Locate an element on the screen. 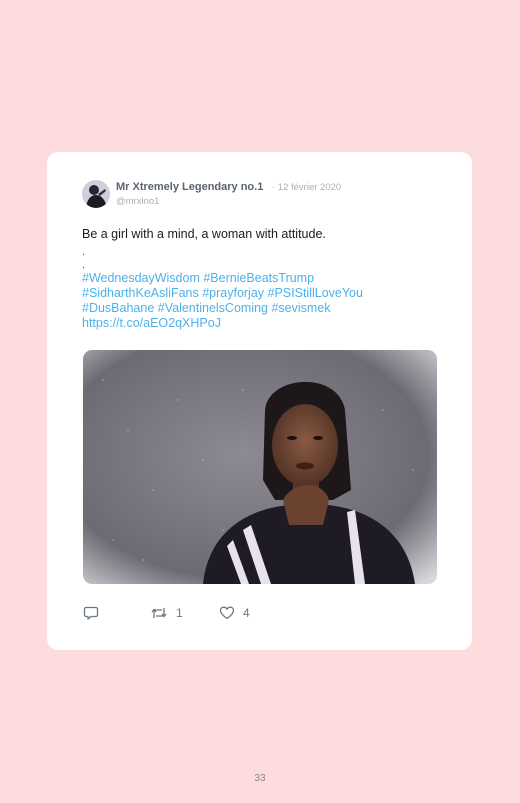 This screenshot has width=520, height=803. author-name: Mr Xtremely Legendary no.1 is located at coordinates (189, 187).